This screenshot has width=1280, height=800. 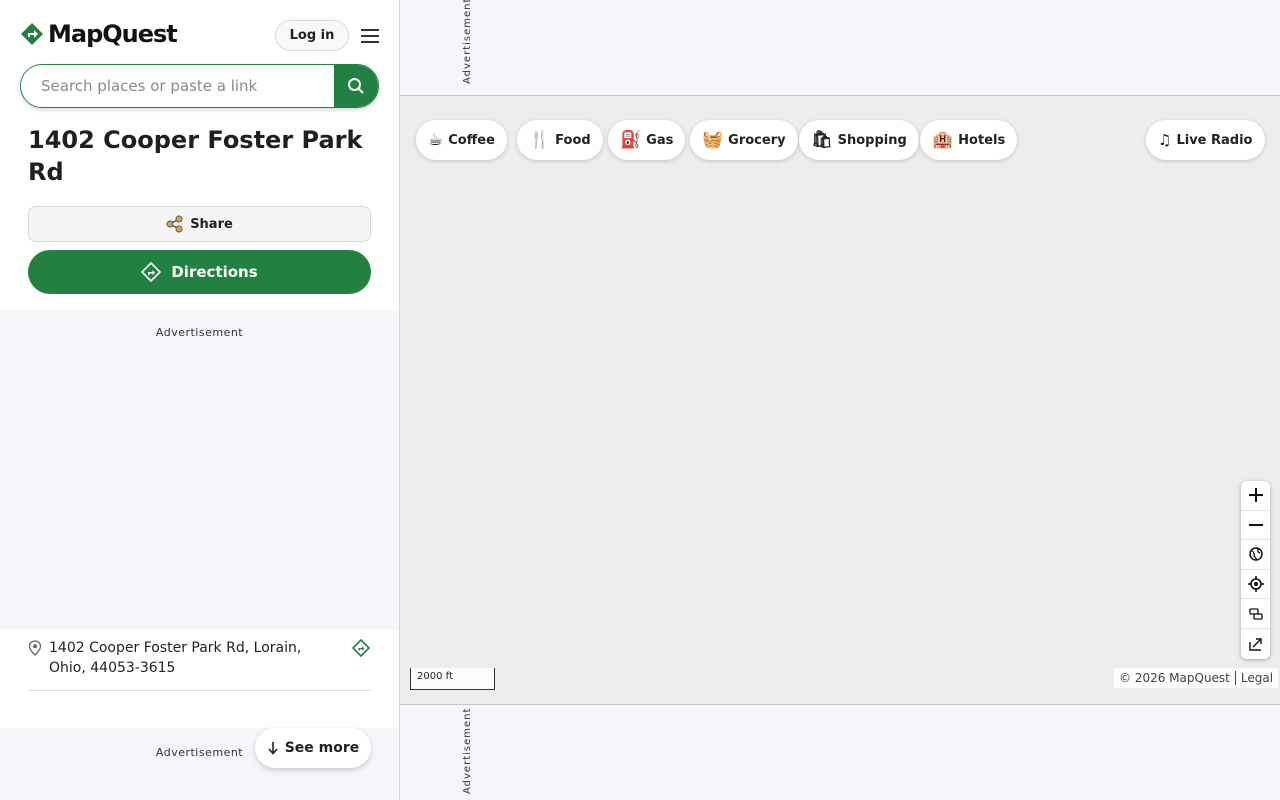 What do you see at coordinates (840, 48) in the screenshot?
I see `map-top-advertisement` at bounding box center [840, 48].